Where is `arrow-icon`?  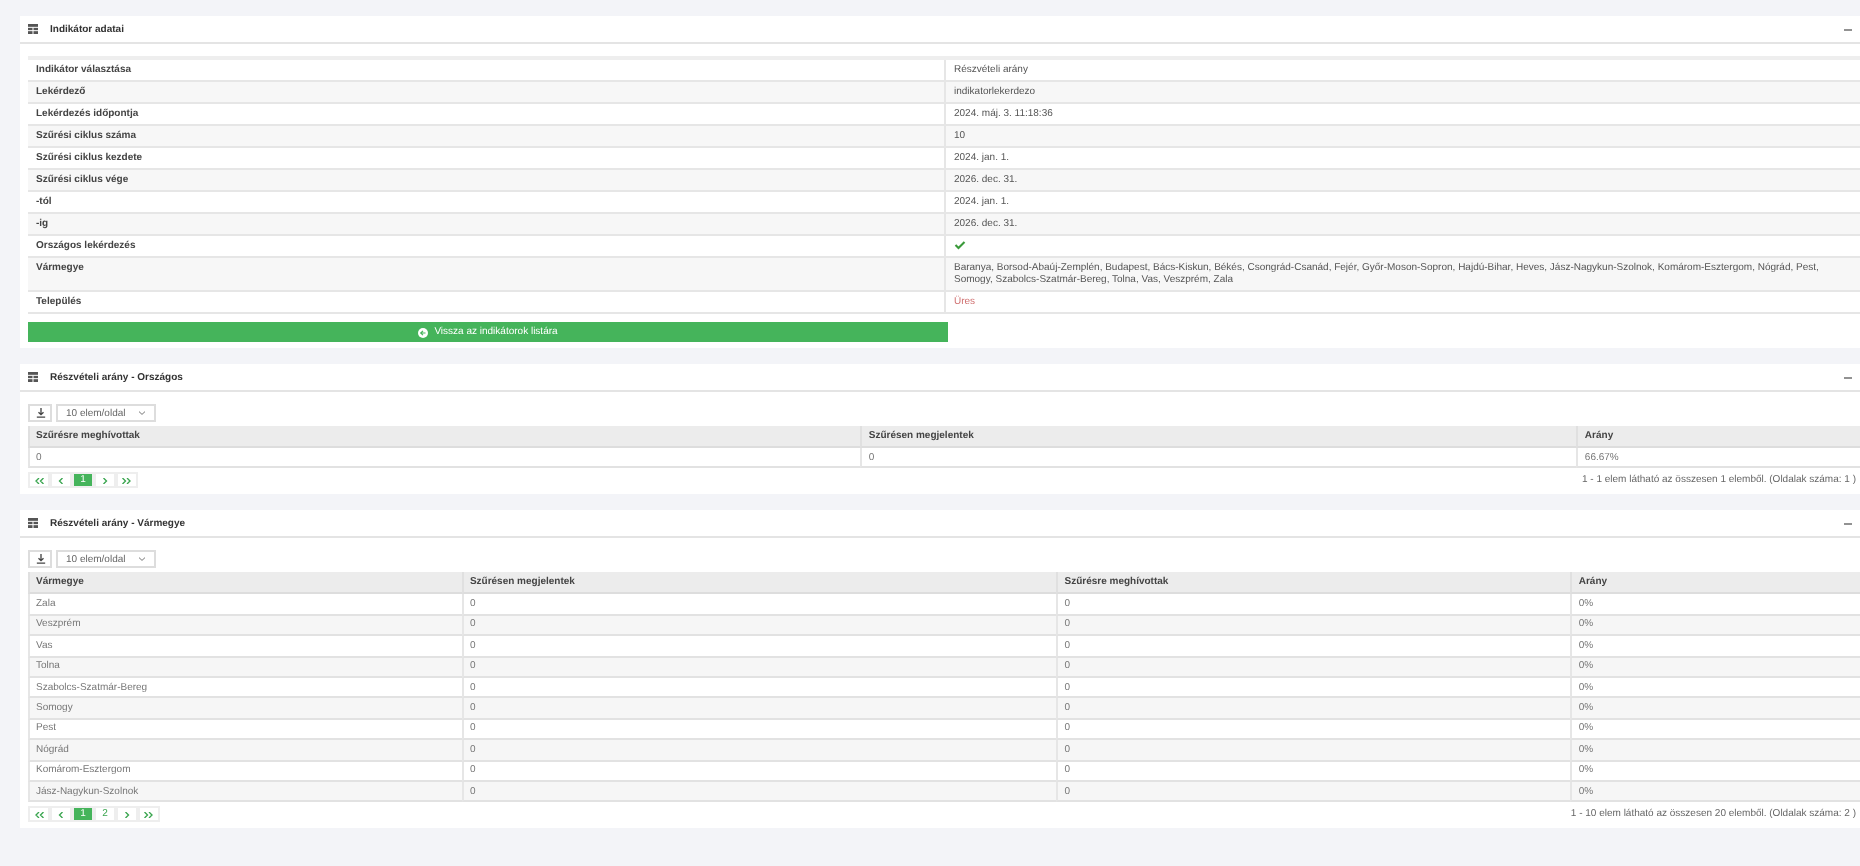
arrow-icon is located at coordinates (423, 332).